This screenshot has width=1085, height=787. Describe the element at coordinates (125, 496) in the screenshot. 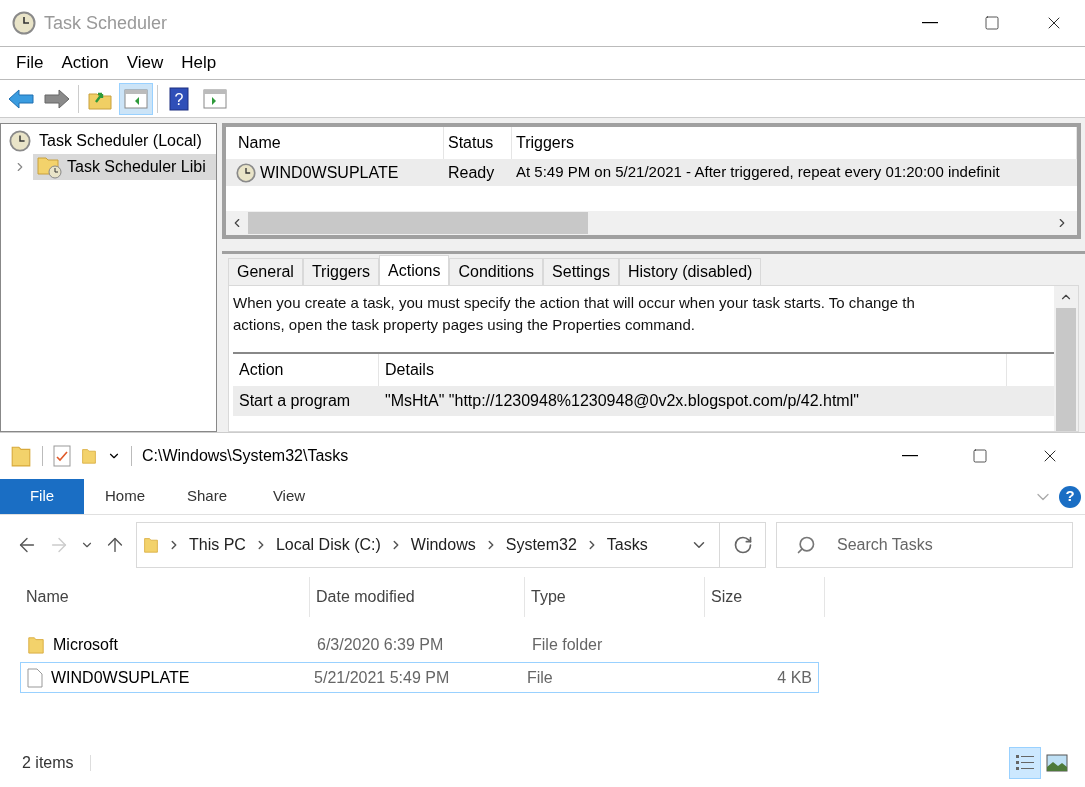

I see `ribbon-tab: Home` at that location.